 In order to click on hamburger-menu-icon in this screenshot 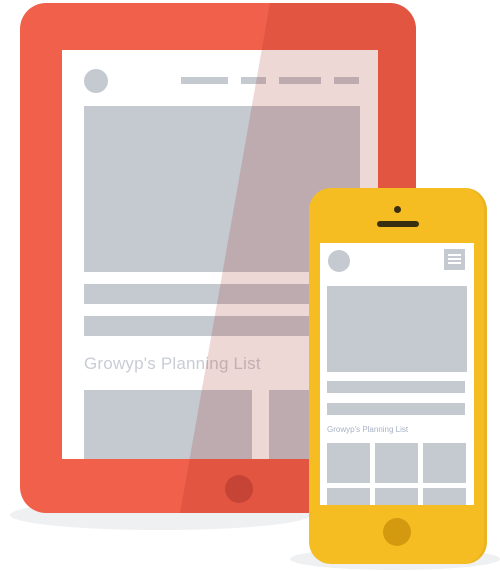, I will do `click(454, 259)`.